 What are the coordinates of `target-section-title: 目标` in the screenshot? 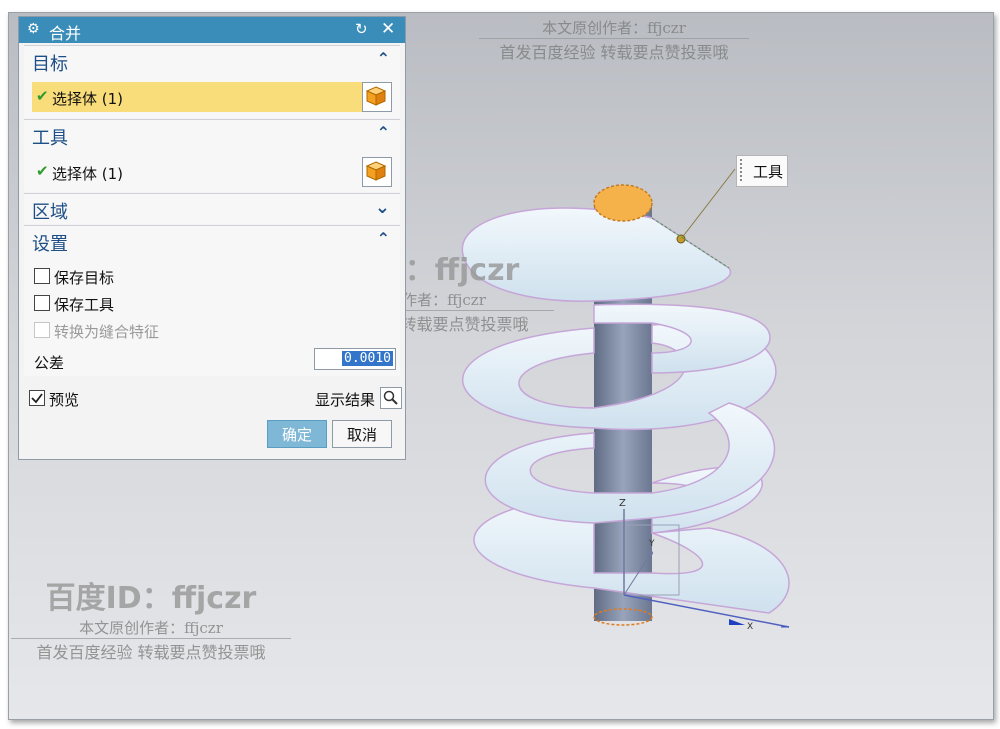 It's located at (50, 63).